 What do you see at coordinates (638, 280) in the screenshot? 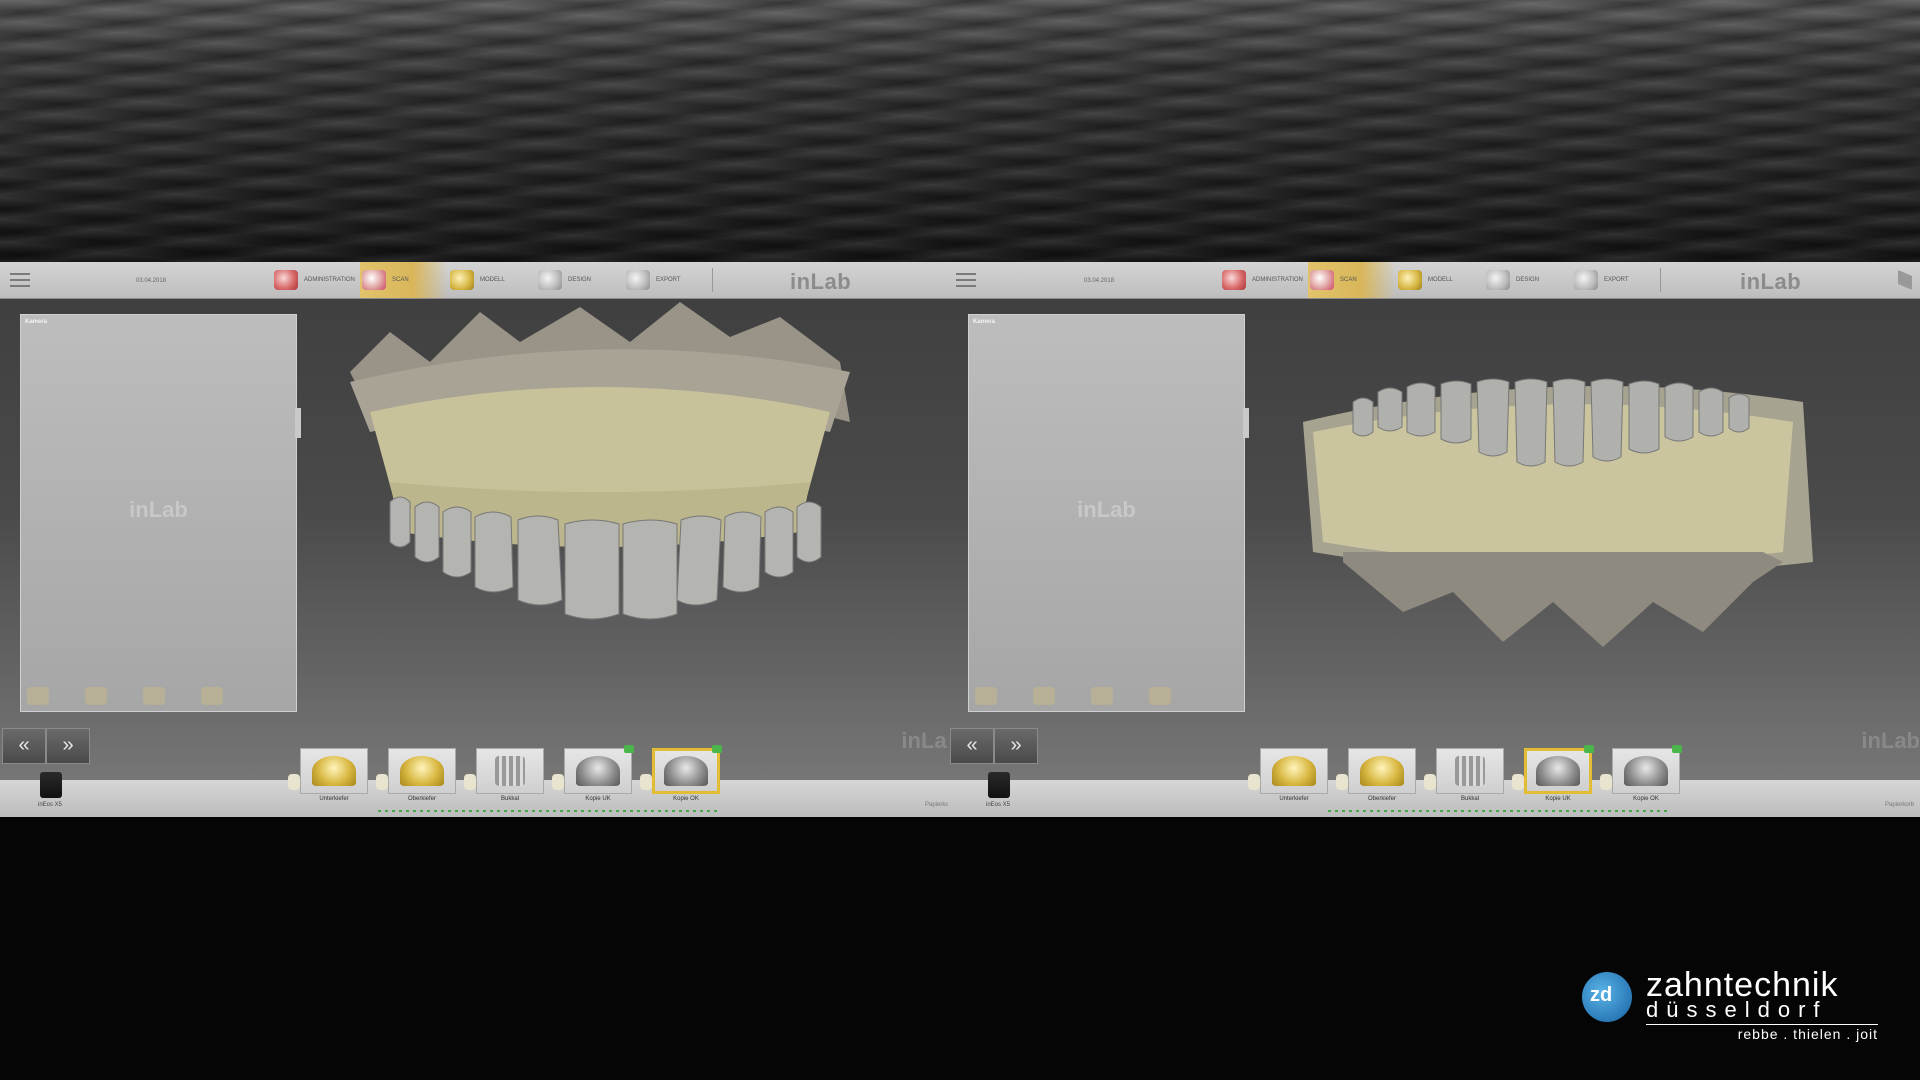
I see `export-icon` at bounding box center [638, 280].